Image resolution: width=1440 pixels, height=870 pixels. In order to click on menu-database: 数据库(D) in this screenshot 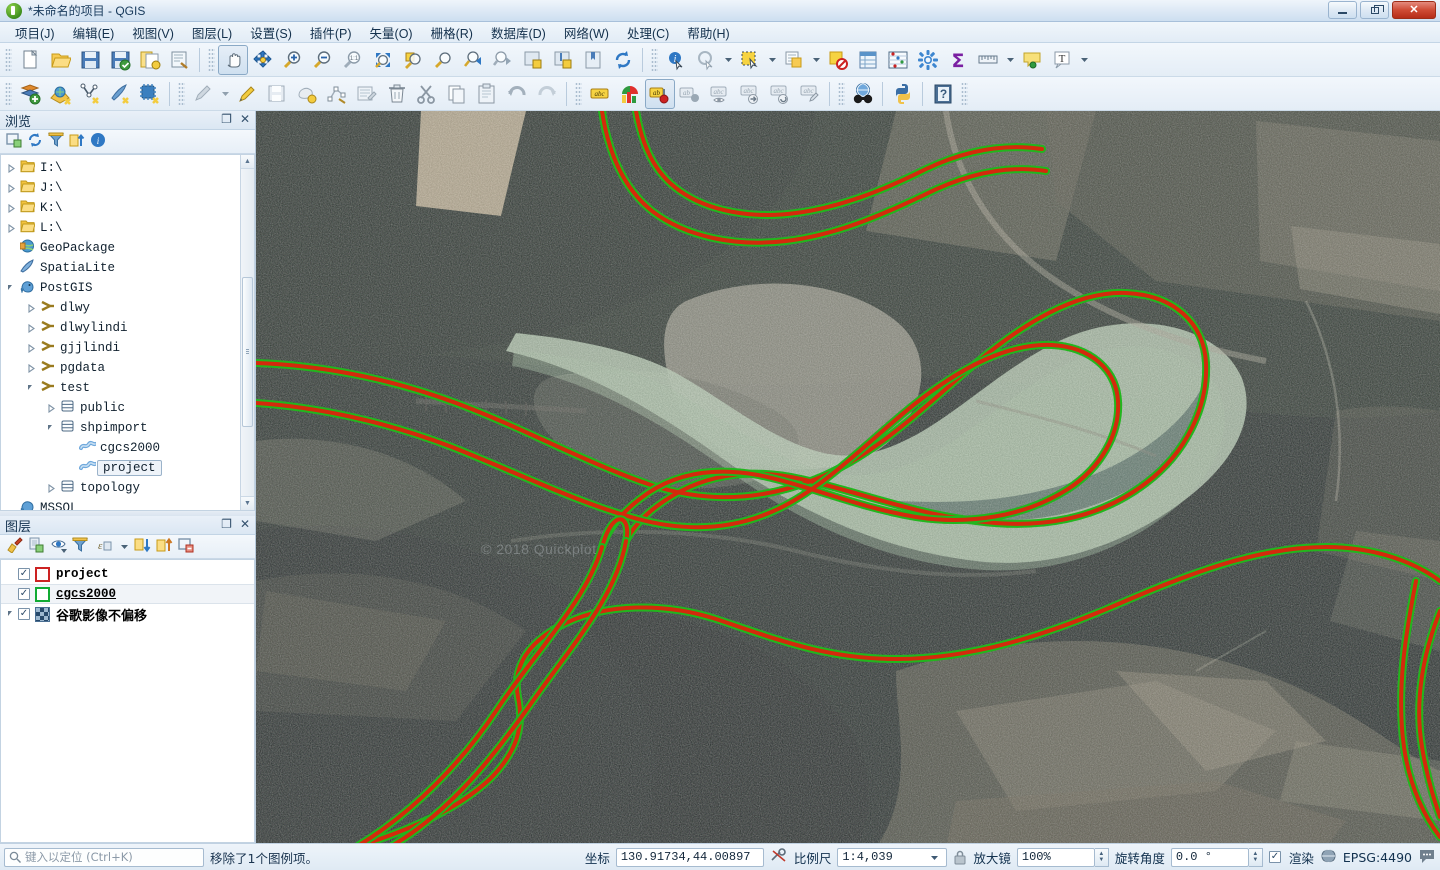, I will do `click(518, 32)`.